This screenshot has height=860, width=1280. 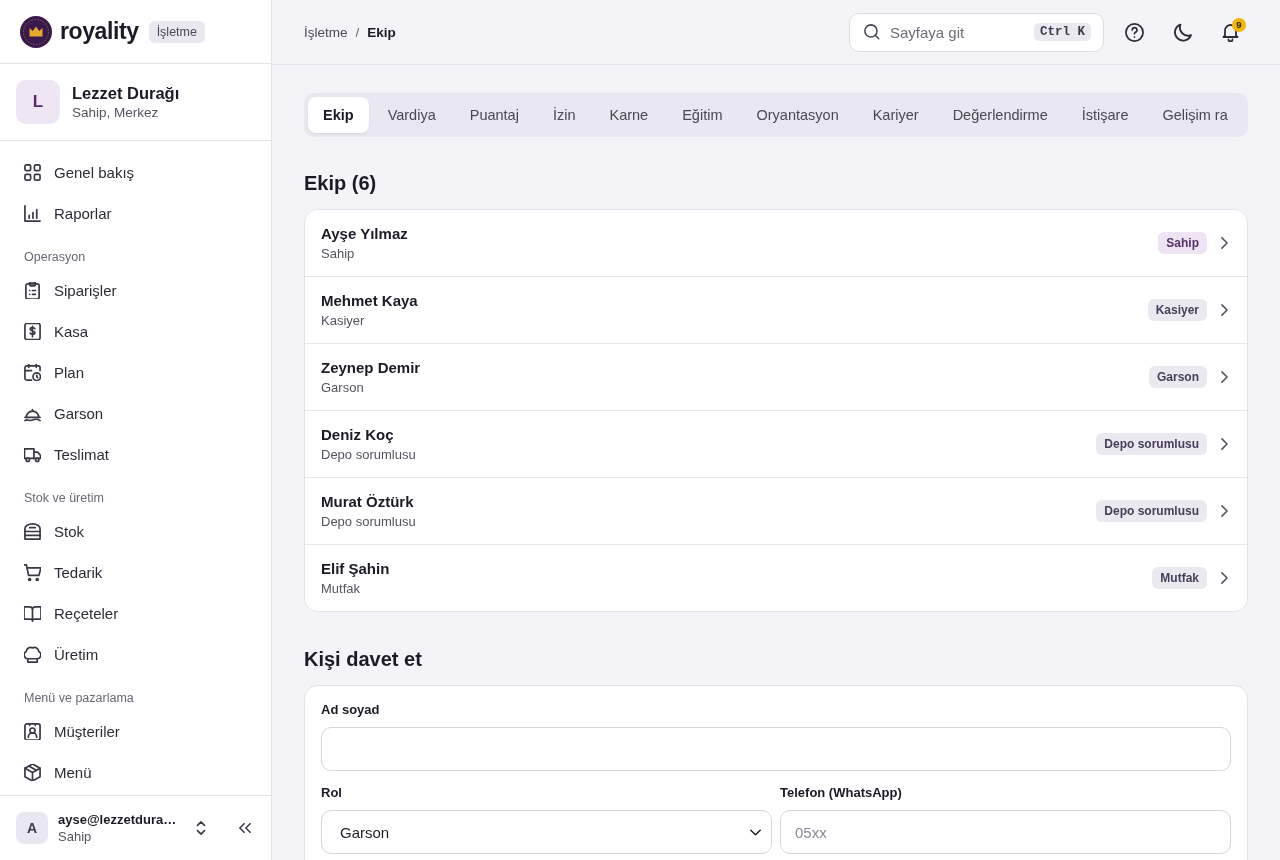 What do you see at coordinates (338, 253) in the screenshot?
I see `member-role: Sahip` at bounding box center [338, 253].